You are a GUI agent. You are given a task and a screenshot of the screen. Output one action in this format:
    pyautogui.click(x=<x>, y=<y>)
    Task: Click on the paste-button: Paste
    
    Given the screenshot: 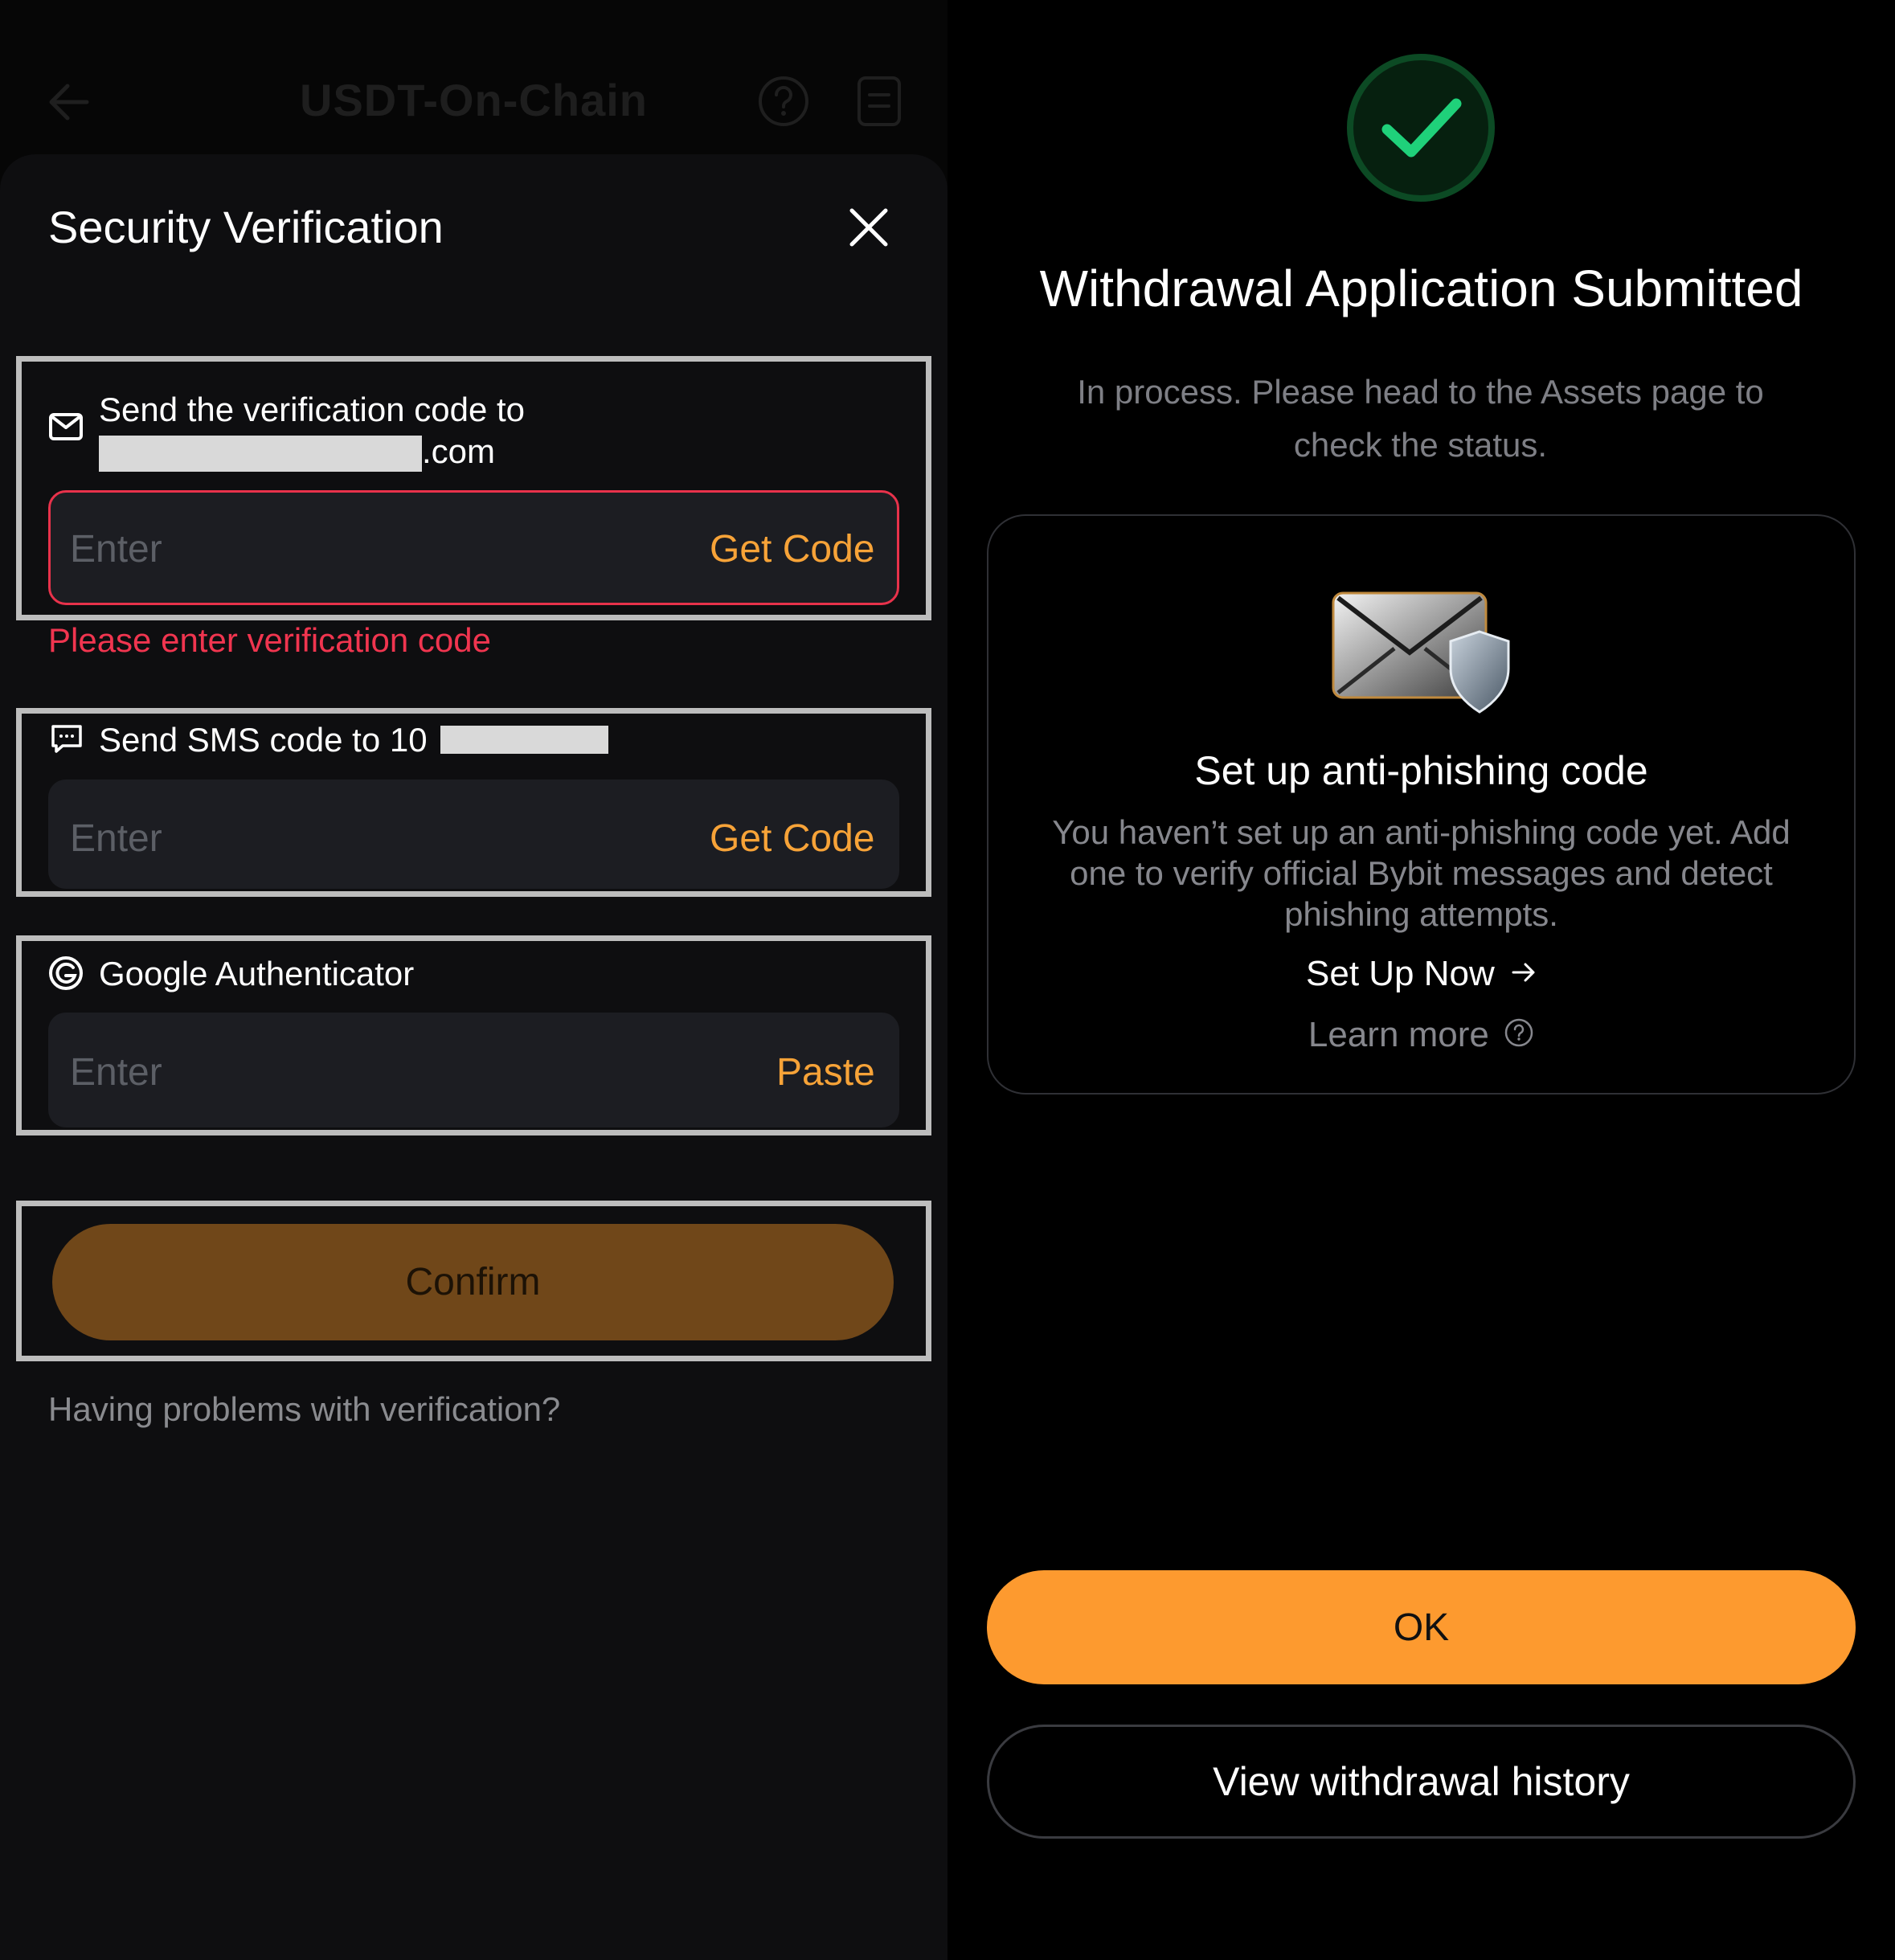 What is the action you would take?
    pyautogui.click(x=826, y=1072)
    